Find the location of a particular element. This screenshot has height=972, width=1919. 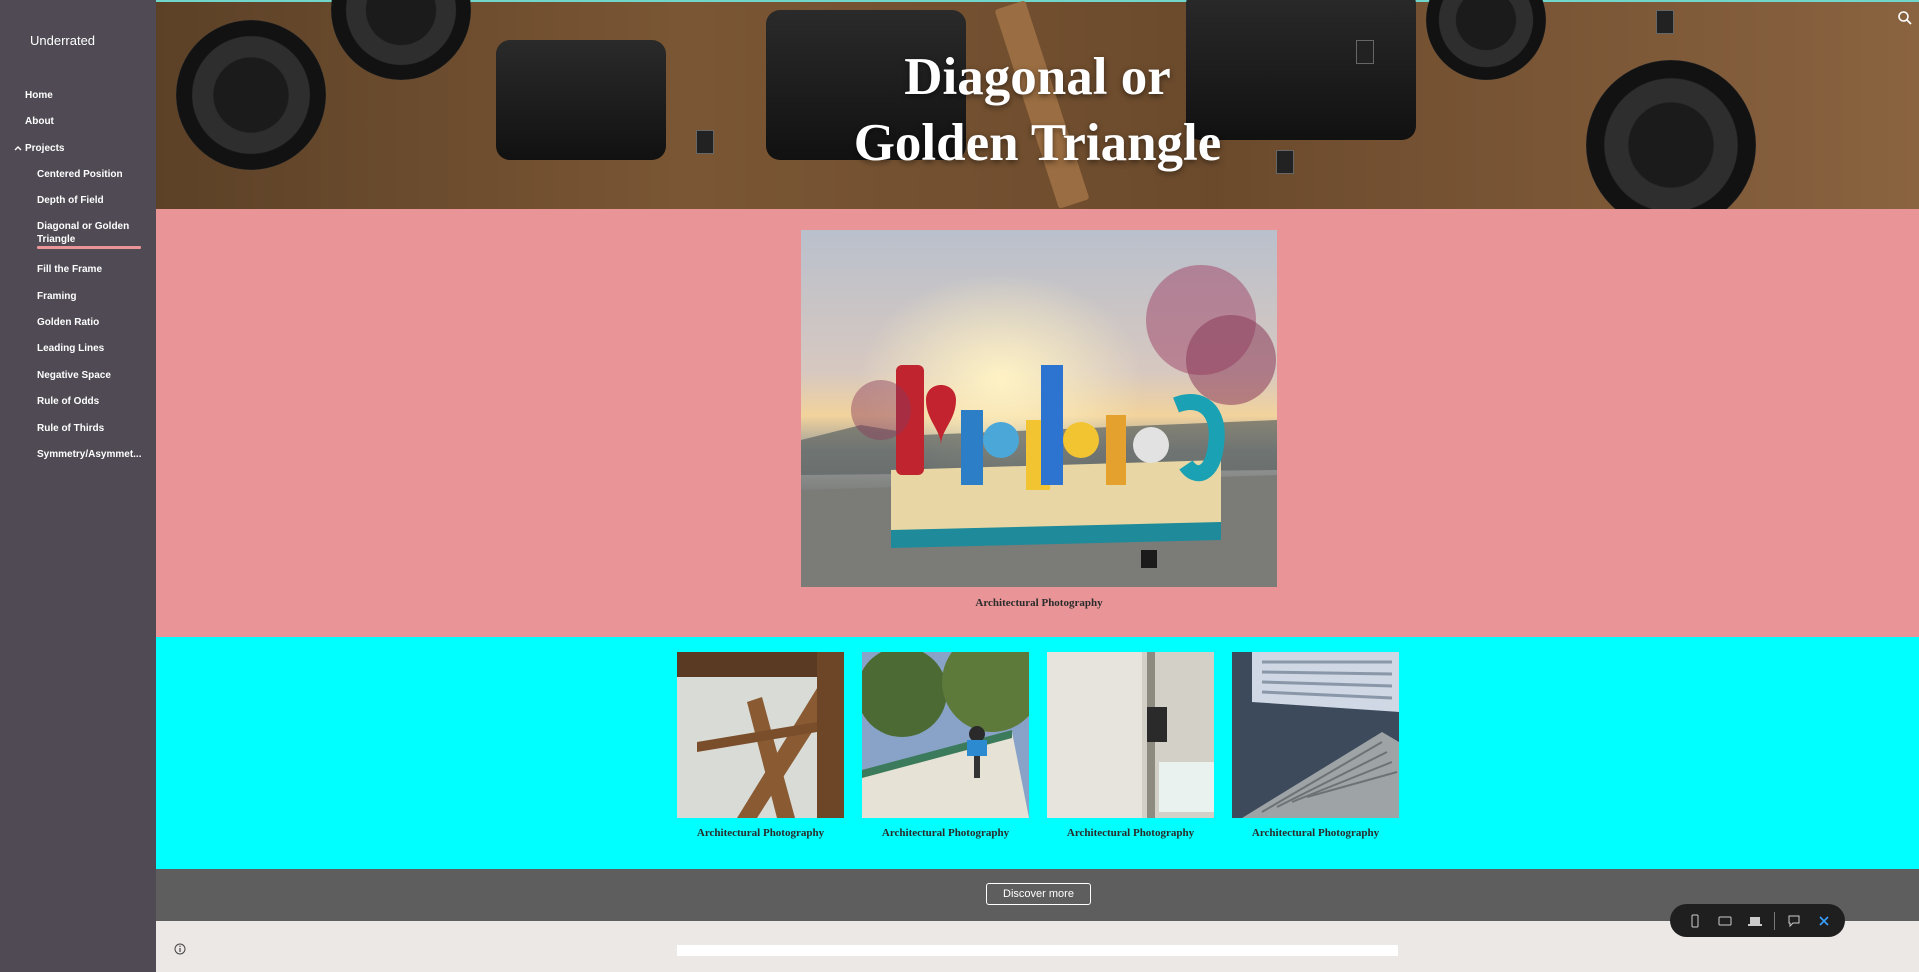

discover-section: Discover more is located at coordinates (1037, 895).